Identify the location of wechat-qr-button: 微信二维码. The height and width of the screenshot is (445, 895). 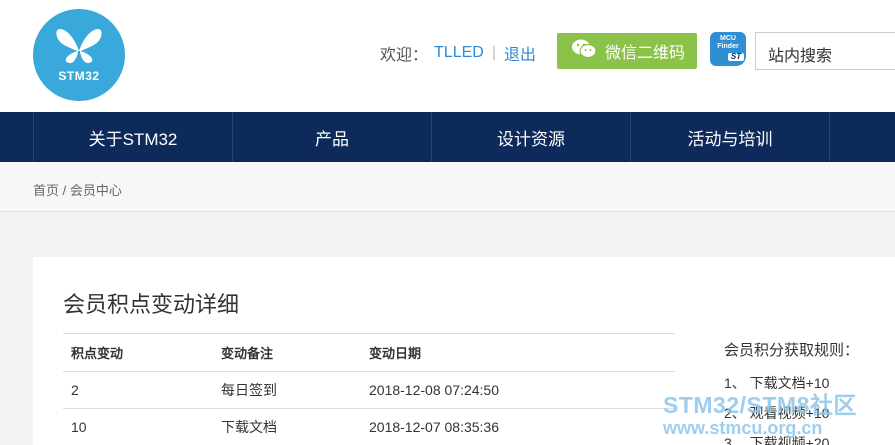
(627, 51).